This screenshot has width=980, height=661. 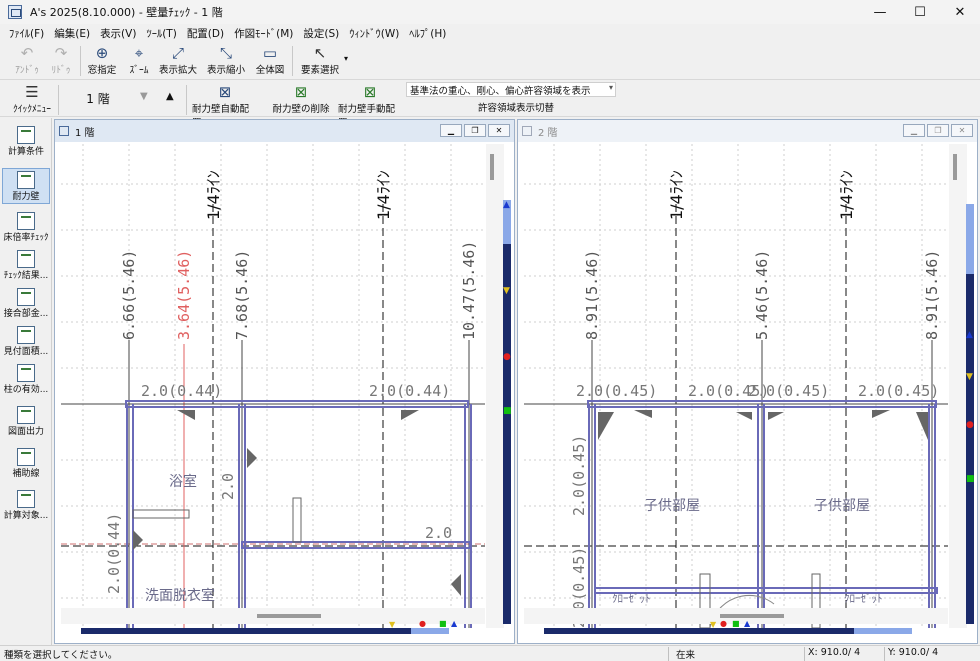 I want to click on check-switch-label: 許容領域表示切替, so click(x=516, y=107).